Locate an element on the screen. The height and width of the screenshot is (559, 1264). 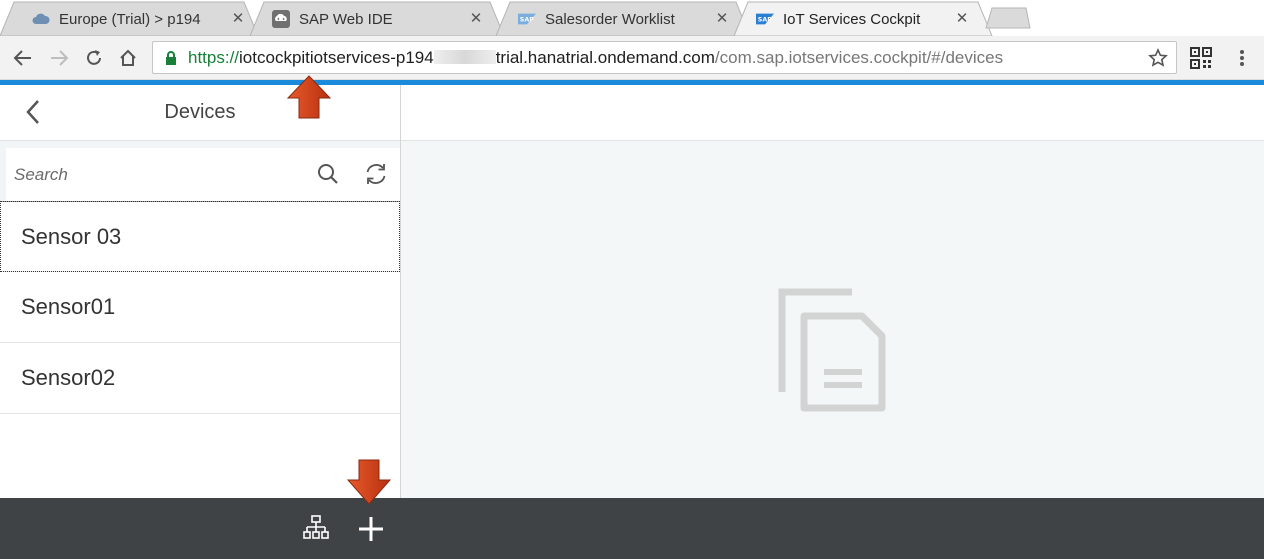
device-list: Sensor 03 Sensor01 Sensor02 is located at coordinates (200, 307).